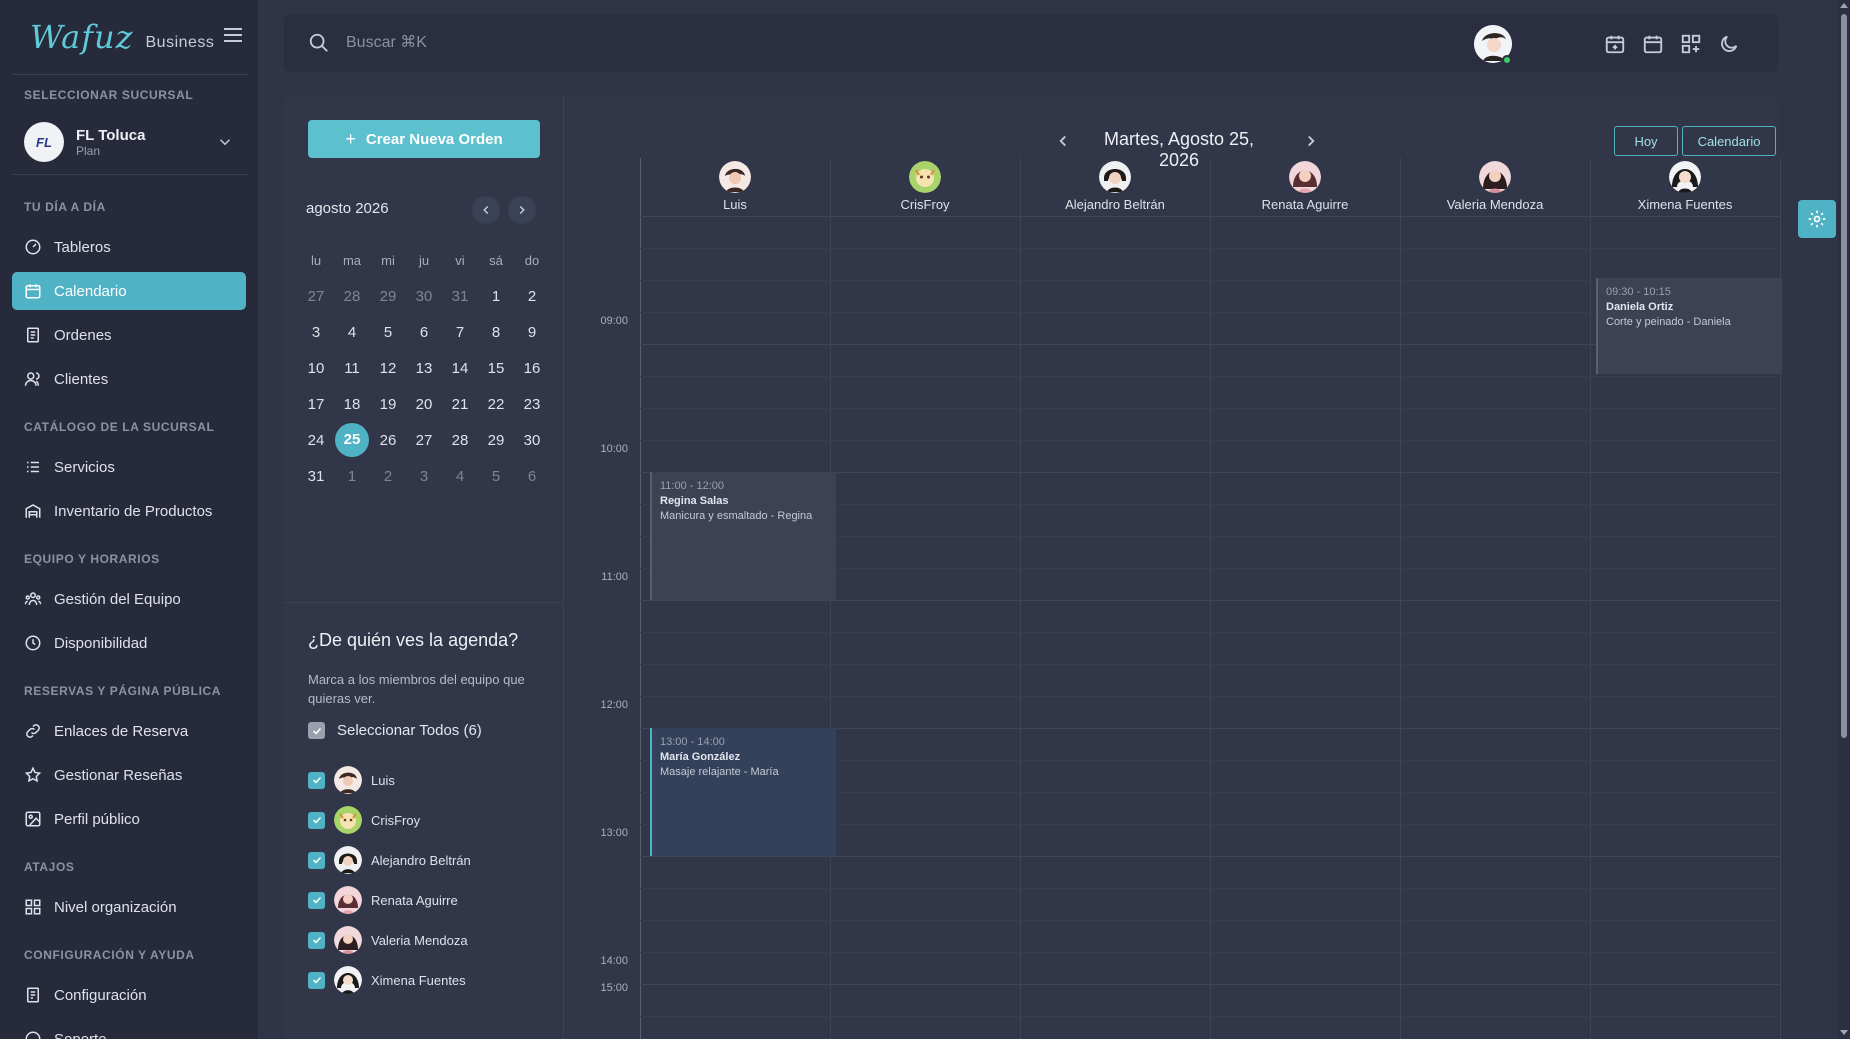  What do you see at coordinates (460, 368) in the screenshot?
I see `day-cell: 14` at bounding box center [460, 368].